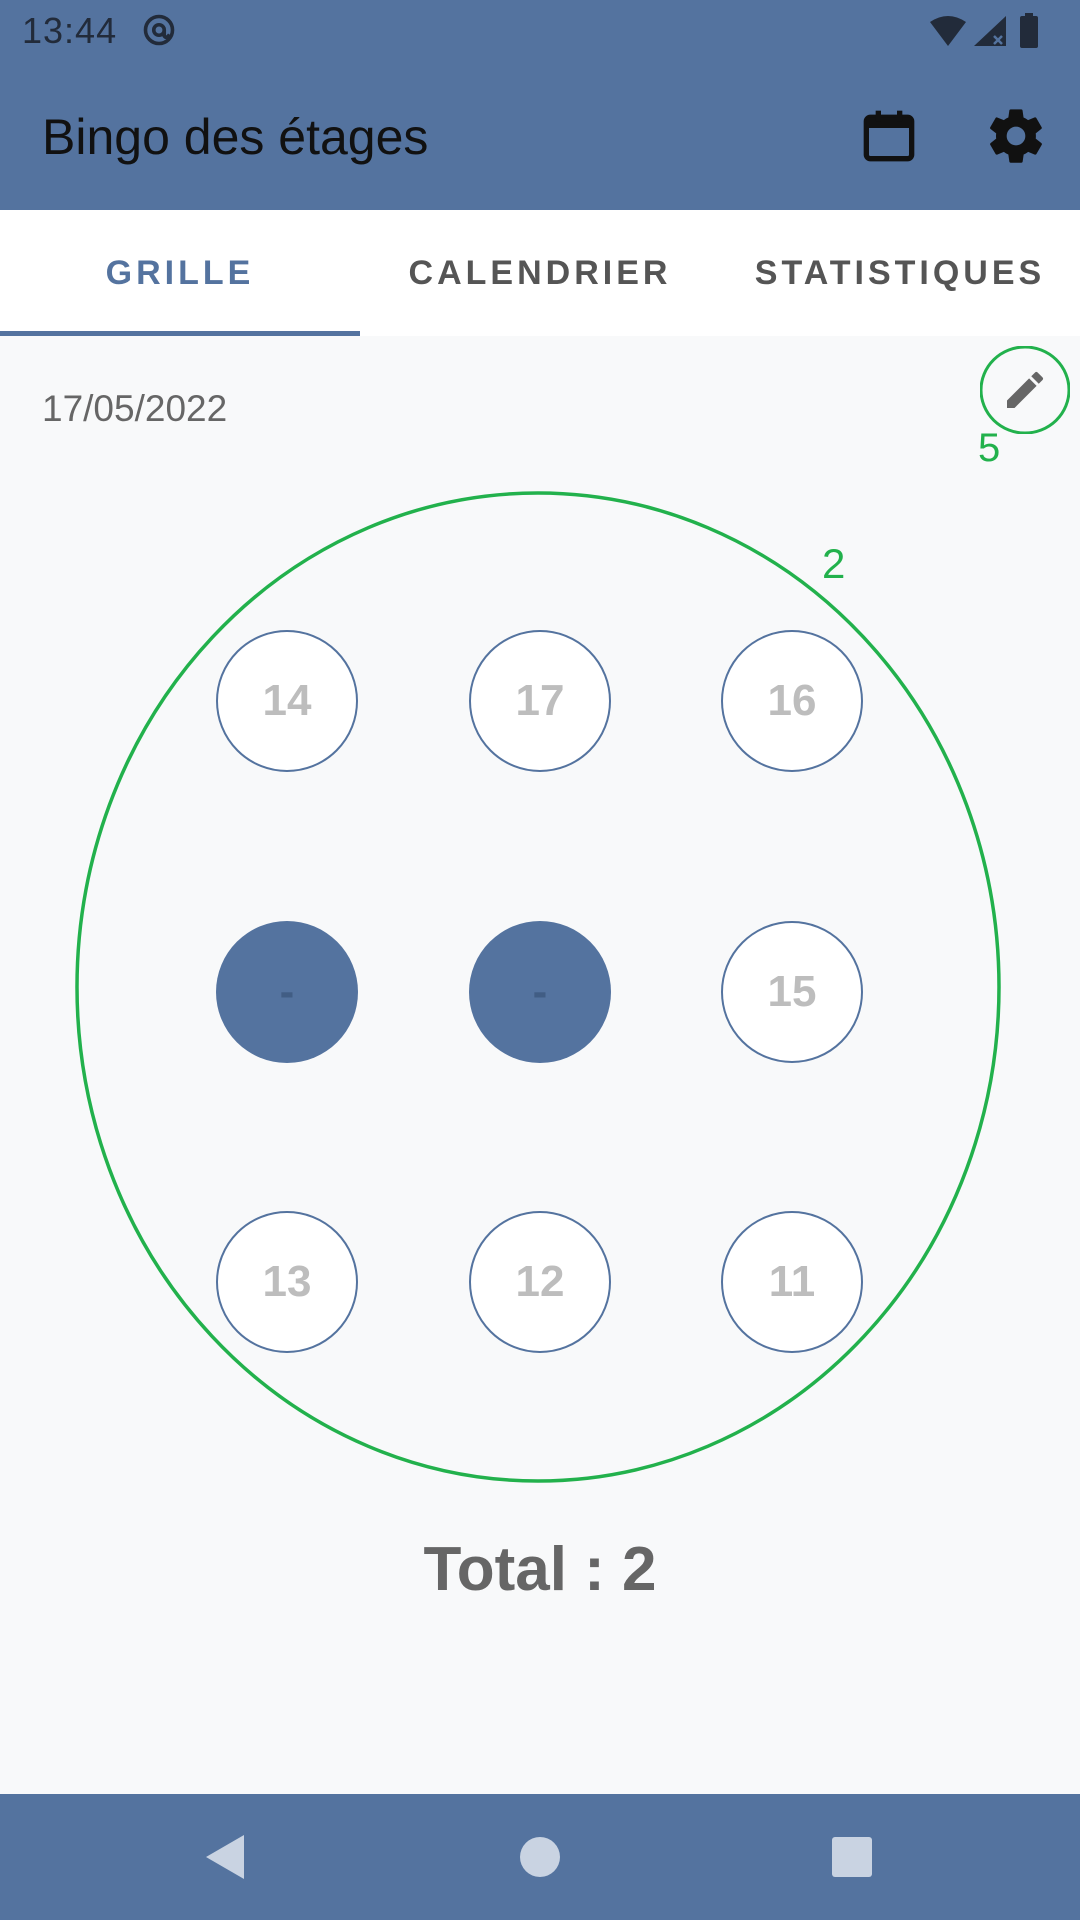 This screenshot has width=1080, height=1920. I want to click on recents-icon, so click(852, 1857).